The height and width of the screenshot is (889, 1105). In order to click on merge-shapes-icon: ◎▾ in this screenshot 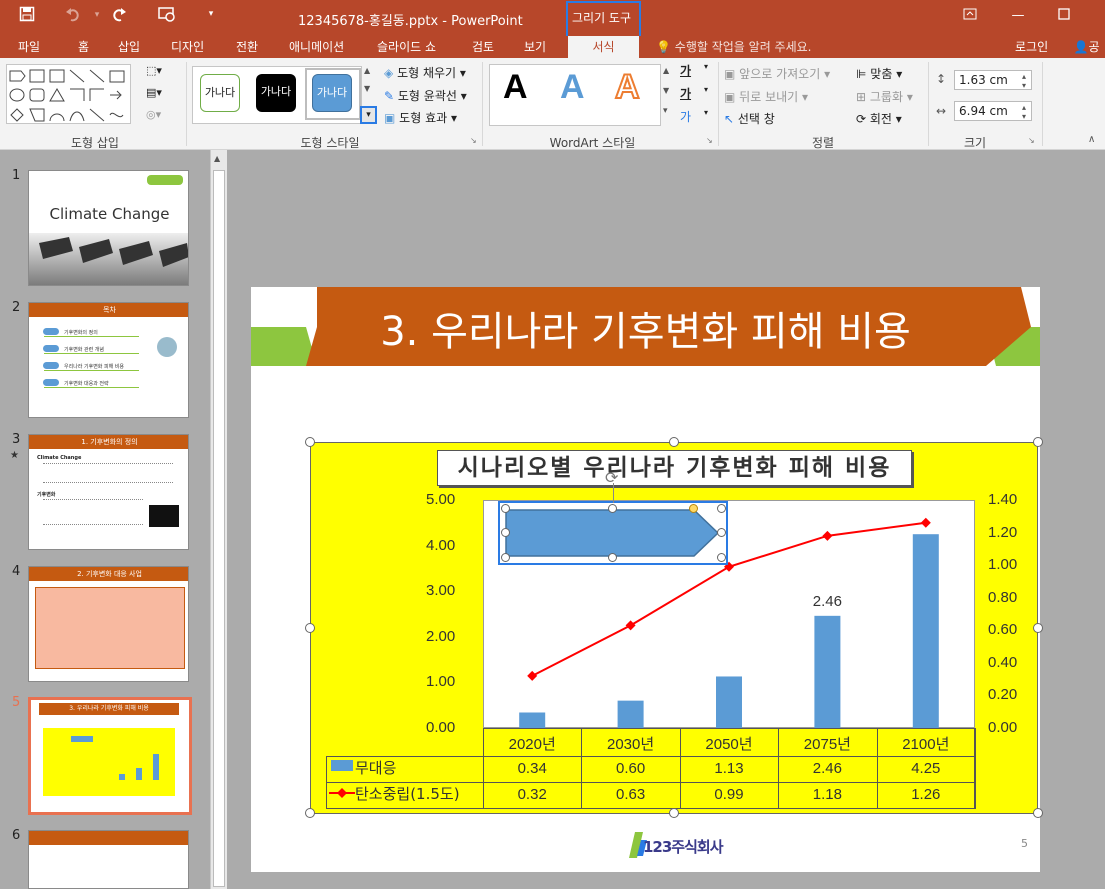, I will do `click(153, 114)`.